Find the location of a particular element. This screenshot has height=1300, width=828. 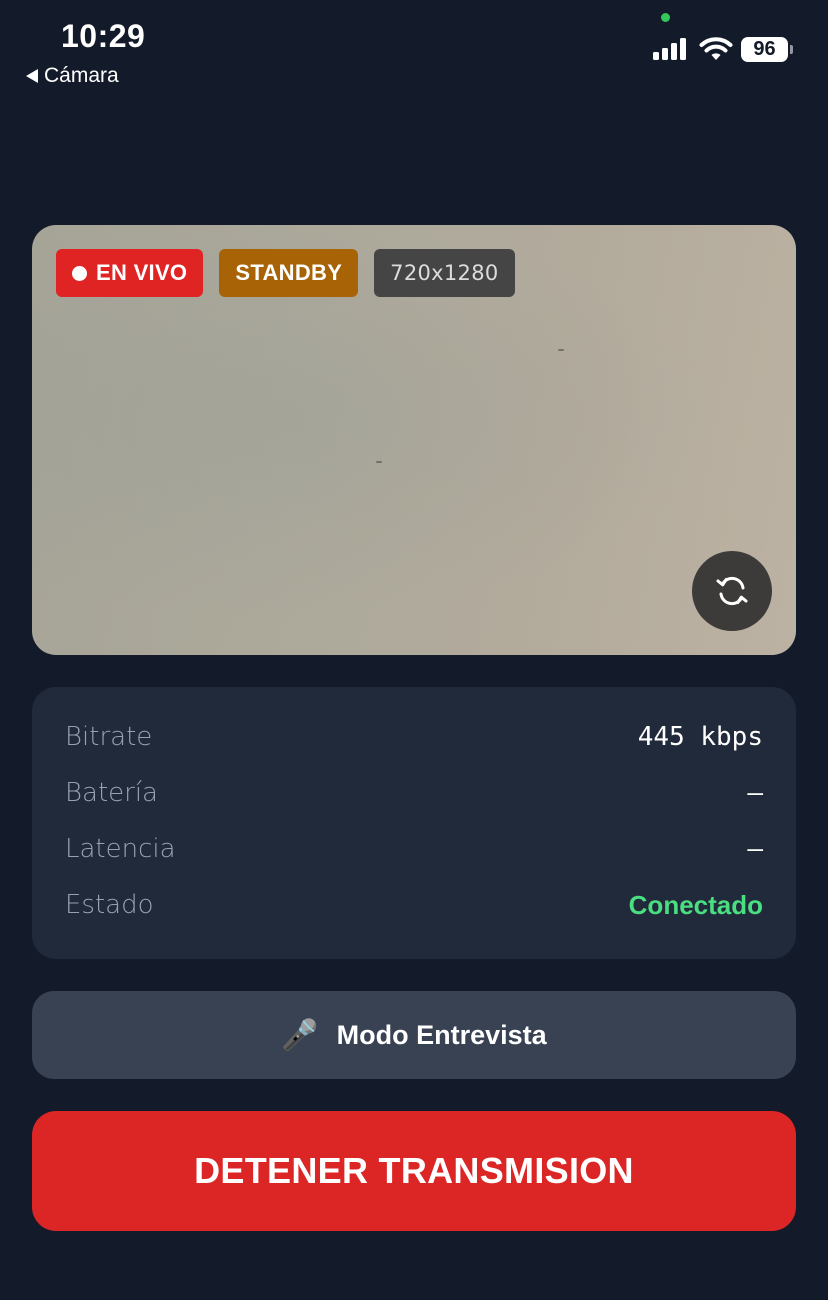

status-time: 10:29 is located at coordinates (103, 36).